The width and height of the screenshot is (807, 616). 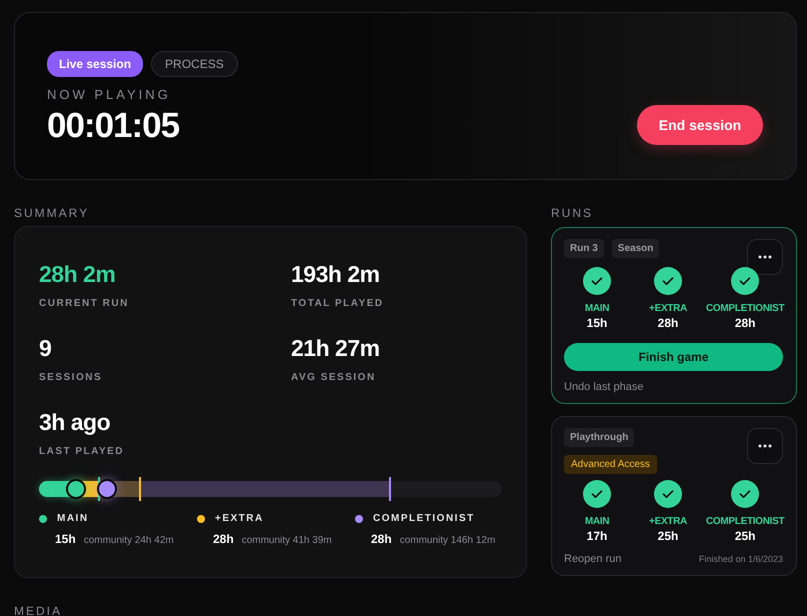 What do you see at coordinates (572, 213) in the screenshot?
I see `section-heading: RUNS` at bounding box center [572, 213].